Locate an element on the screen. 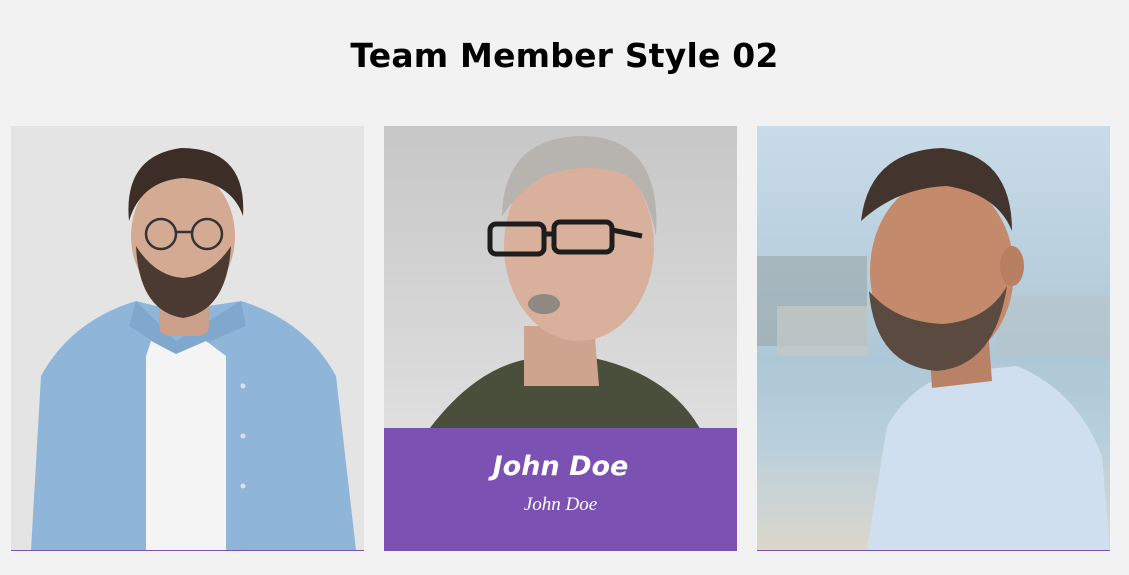 The width and height of the screenshot is (1129, 575). member-role: John Doe is located at coordinates (560, 504).